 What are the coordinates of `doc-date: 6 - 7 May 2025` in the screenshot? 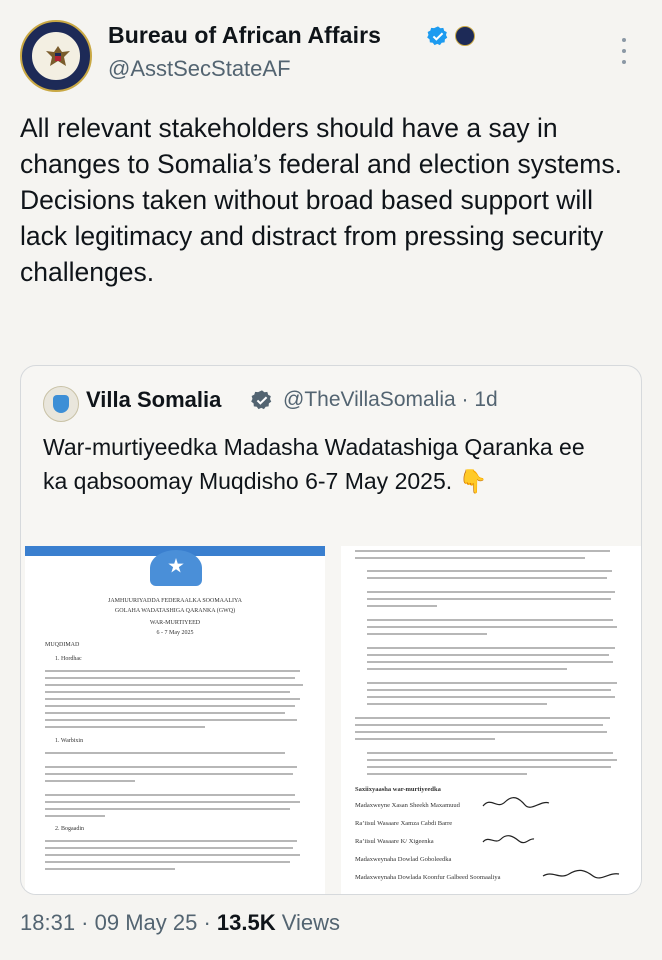 It's located at (175, 633).